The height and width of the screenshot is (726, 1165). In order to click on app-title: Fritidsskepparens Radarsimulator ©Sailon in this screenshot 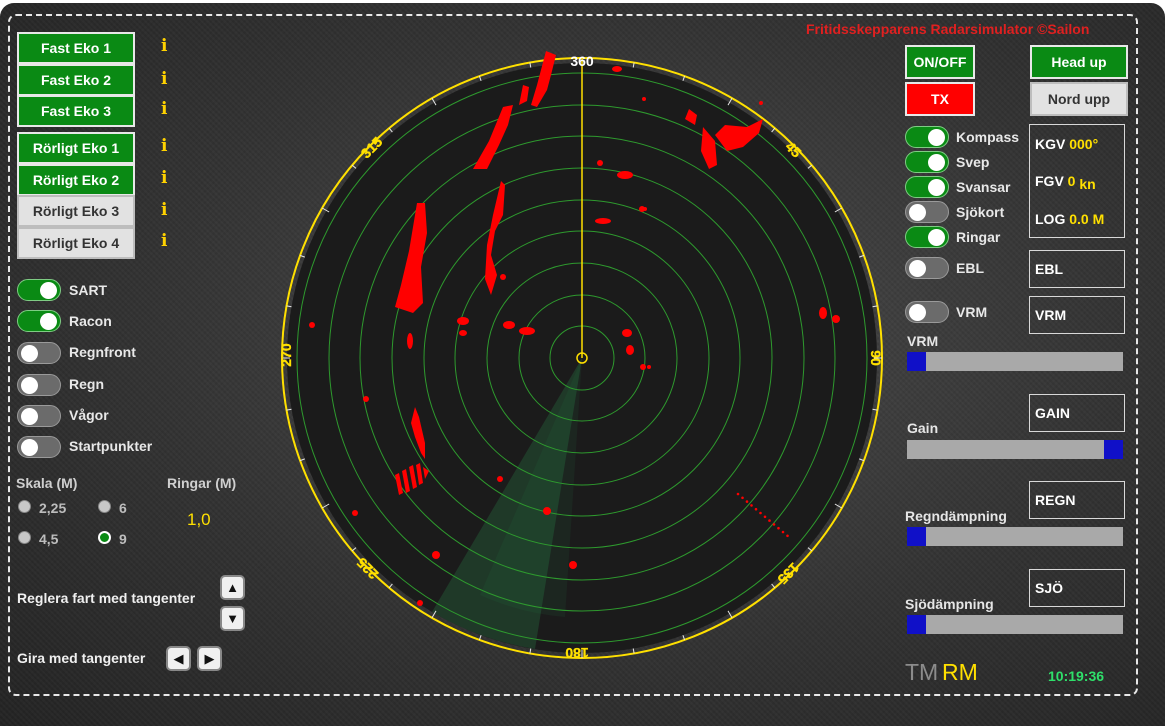, I will do `click(948, 29)`.